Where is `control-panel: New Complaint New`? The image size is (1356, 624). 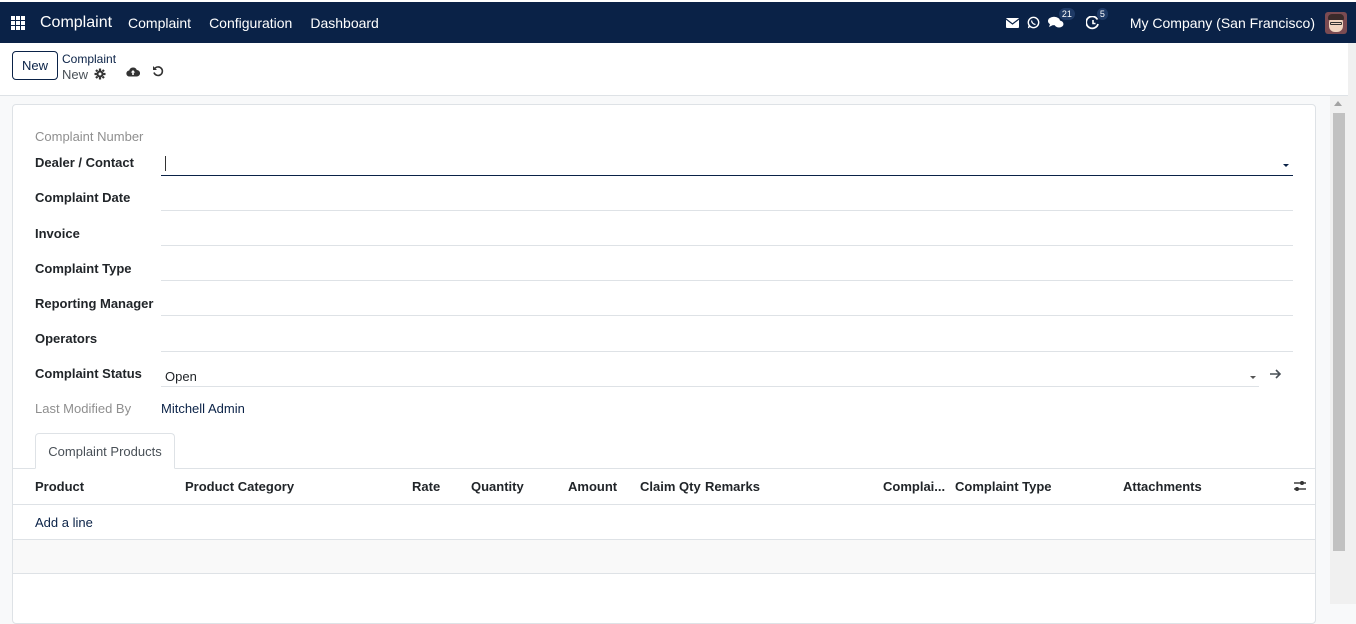
control-panel: New Complaint New is located at coordinates (674, 69).